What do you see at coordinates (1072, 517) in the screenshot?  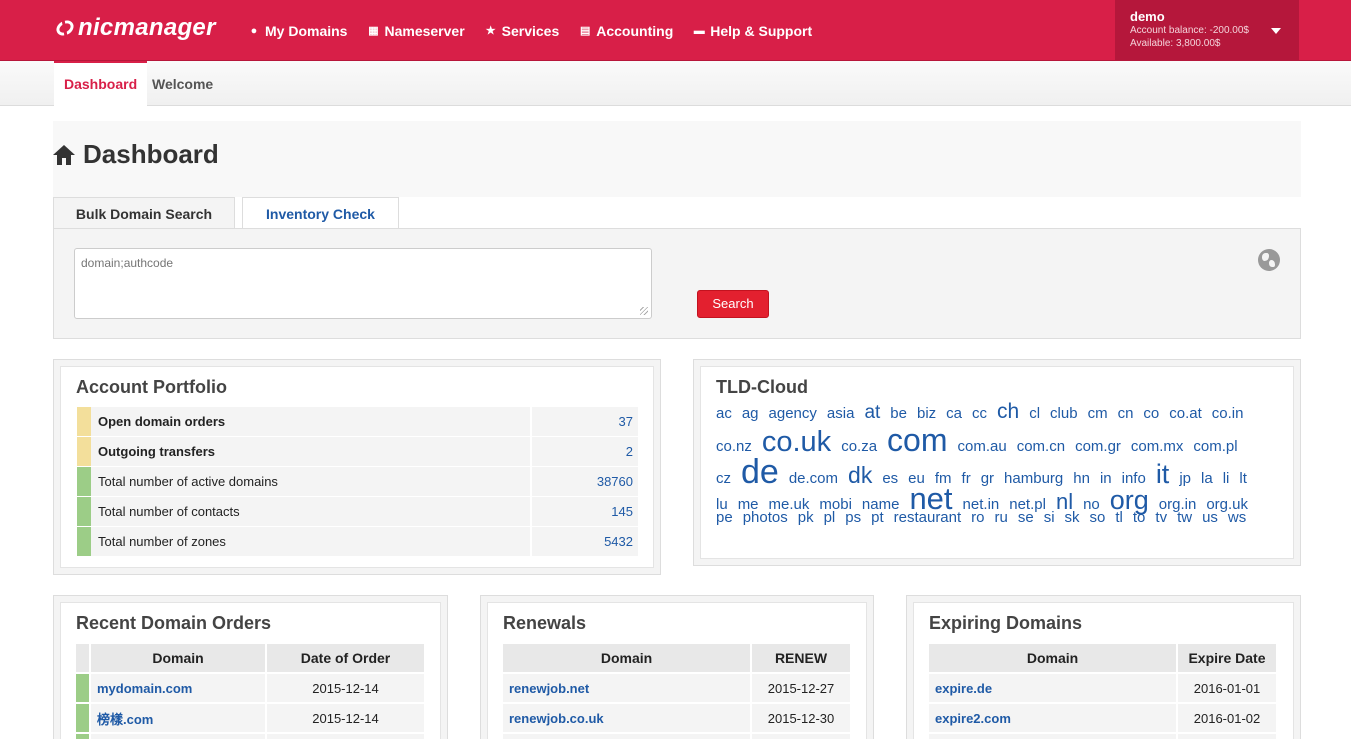 I see `tld-link: sk` at bounding box center [1072, 517].